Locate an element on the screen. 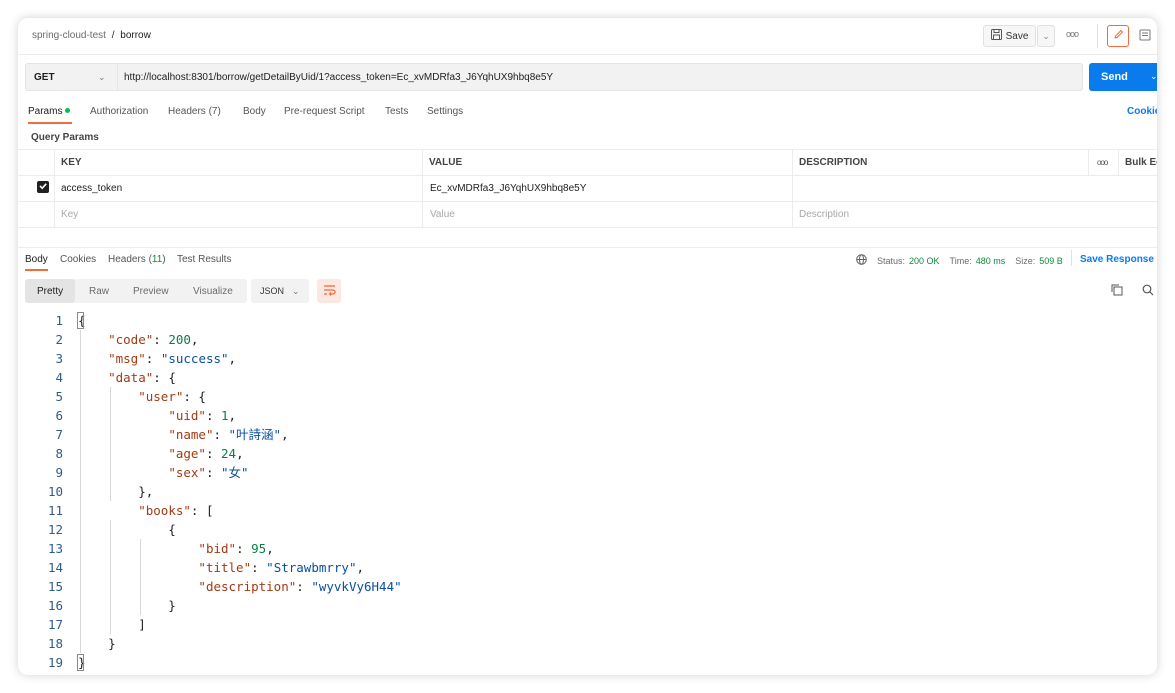  breadcrumb-request: borrow is located at coordinates (135, 35).